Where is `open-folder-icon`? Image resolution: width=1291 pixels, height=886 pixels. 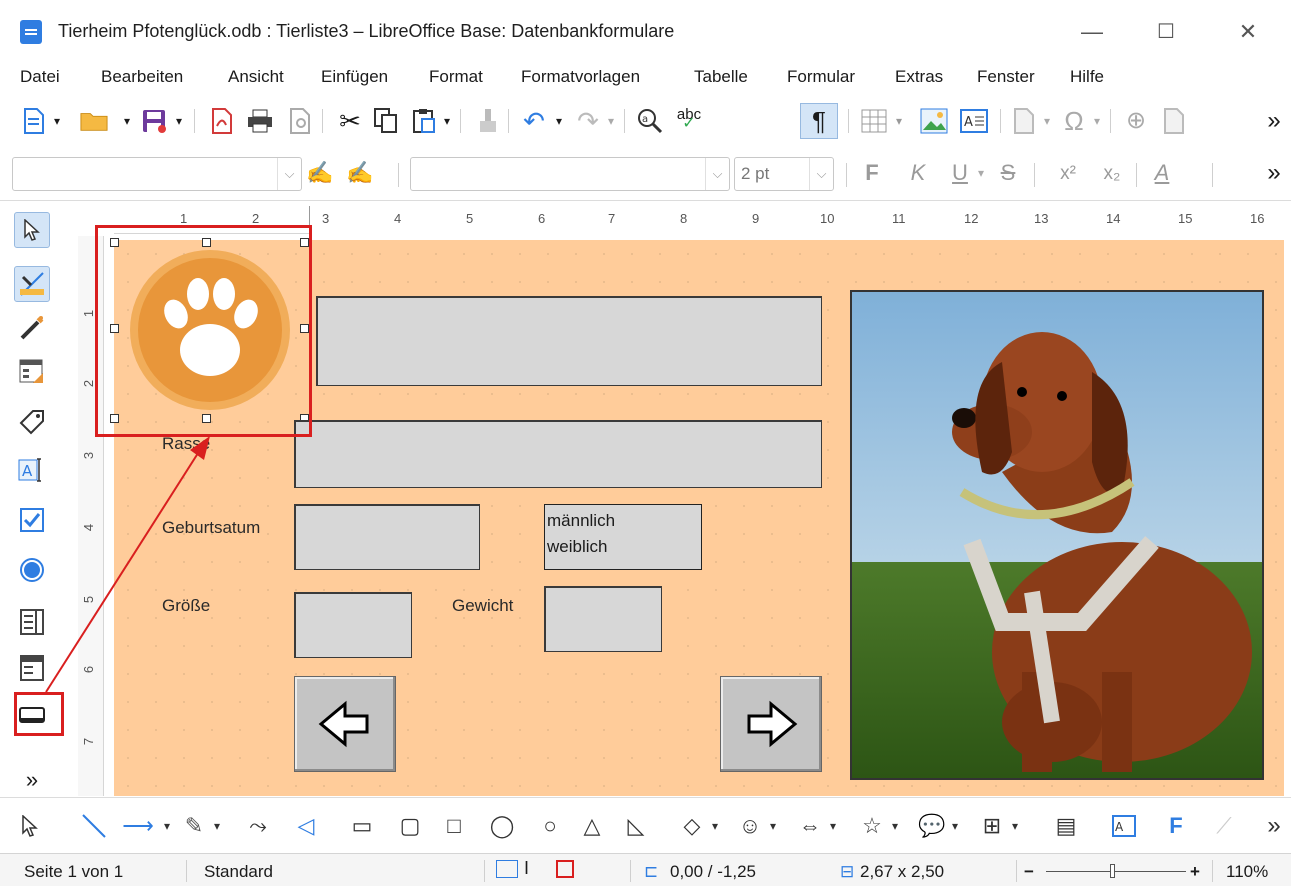
open-folder-icon is located at coordinates (94, 121).